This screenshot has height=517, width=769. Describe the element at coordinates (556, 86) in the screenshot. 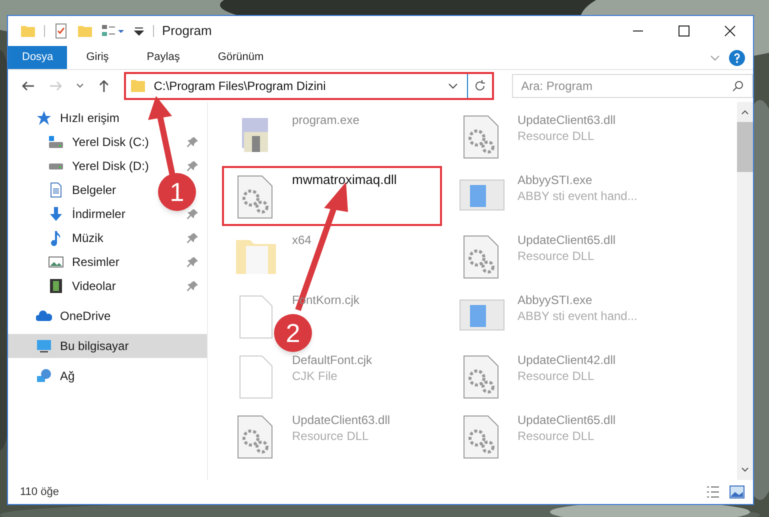

I see `search-placeholder: Ara: Program` at that location.